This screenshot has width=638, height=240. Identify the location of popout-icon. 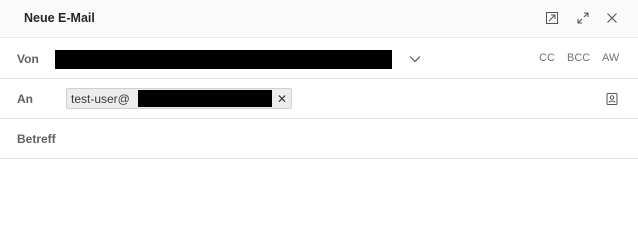
(552, 18).